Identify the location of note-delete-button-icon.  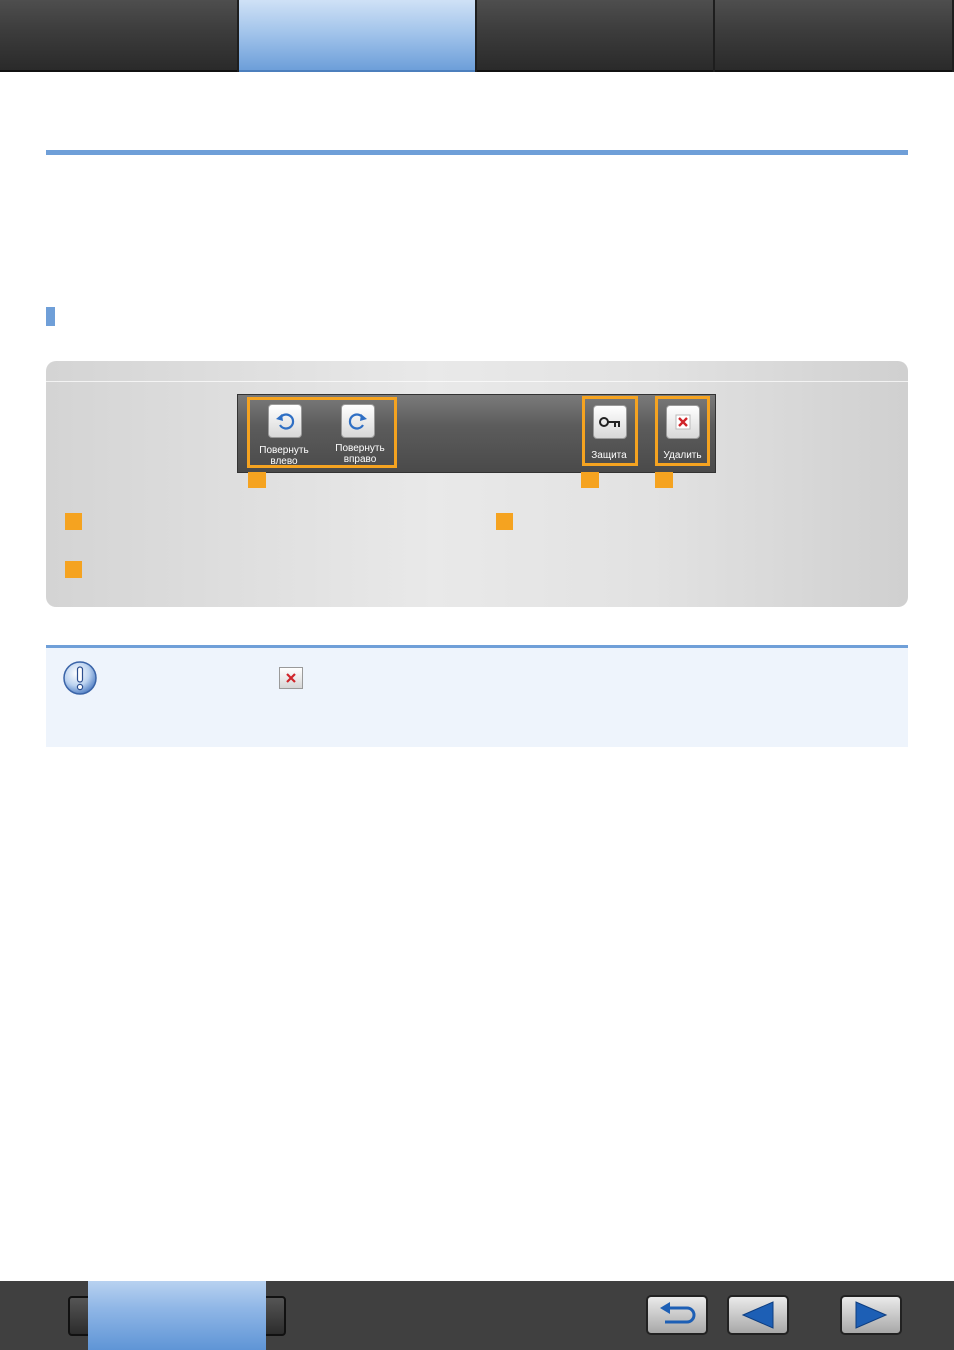
(291, 678).